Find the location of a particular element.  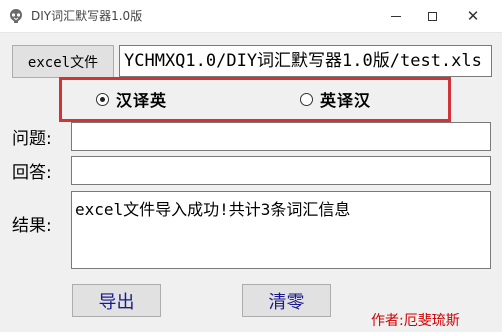

radio-label: 英译汉 is located at coordinates (346, 100).